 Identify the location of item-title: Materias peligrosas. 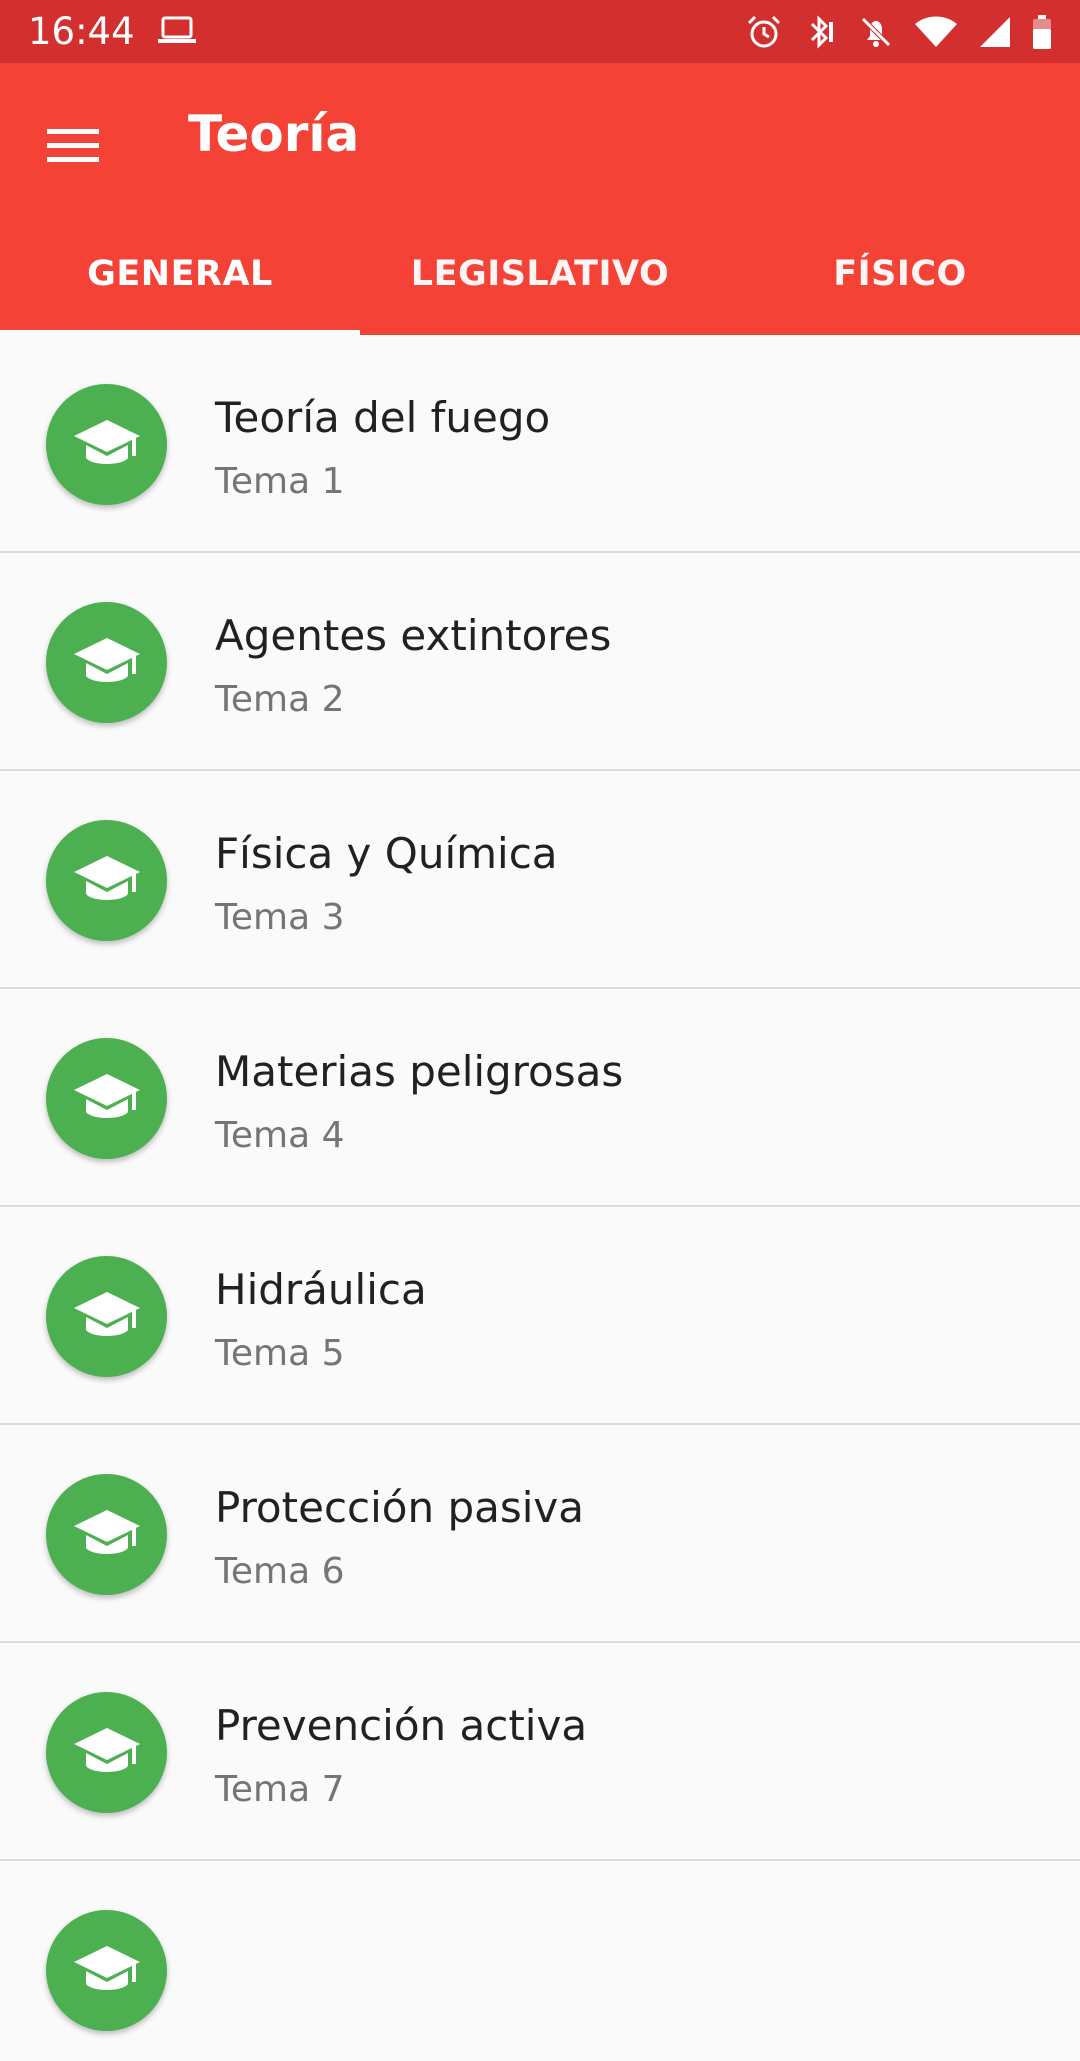
(419, 1071).